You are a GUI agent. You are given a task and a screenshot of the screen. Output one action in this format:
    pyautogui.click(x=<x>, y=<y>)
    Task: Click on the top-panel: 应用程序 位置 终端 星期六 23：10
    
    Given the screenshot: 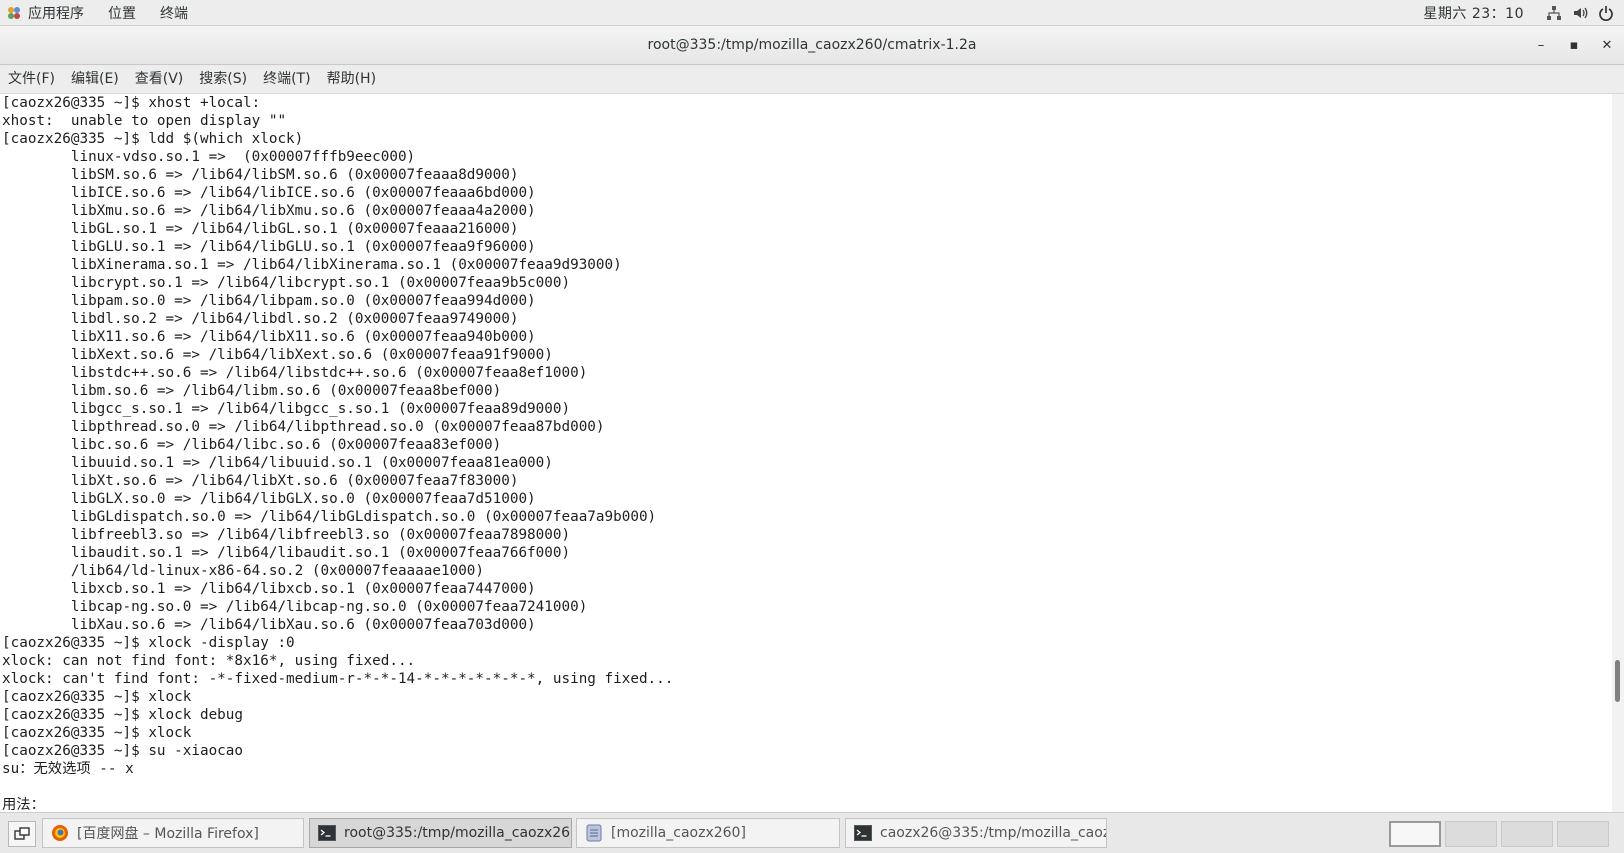 What is the action you would take?
    pyautogui.click(x=812, y=13)
    